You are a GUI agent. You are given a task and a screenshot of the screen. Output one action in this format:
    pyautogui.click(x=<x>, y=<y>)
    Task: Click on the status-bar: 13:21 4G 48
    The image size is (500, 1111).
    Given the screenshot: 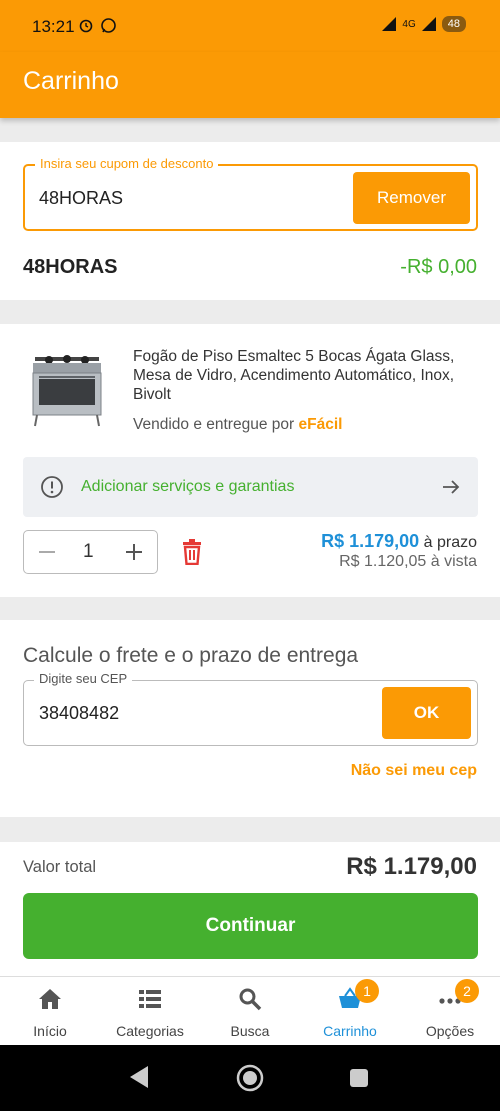 What is the action you would take?
    pyautogui.click(x=250, y=26)
    